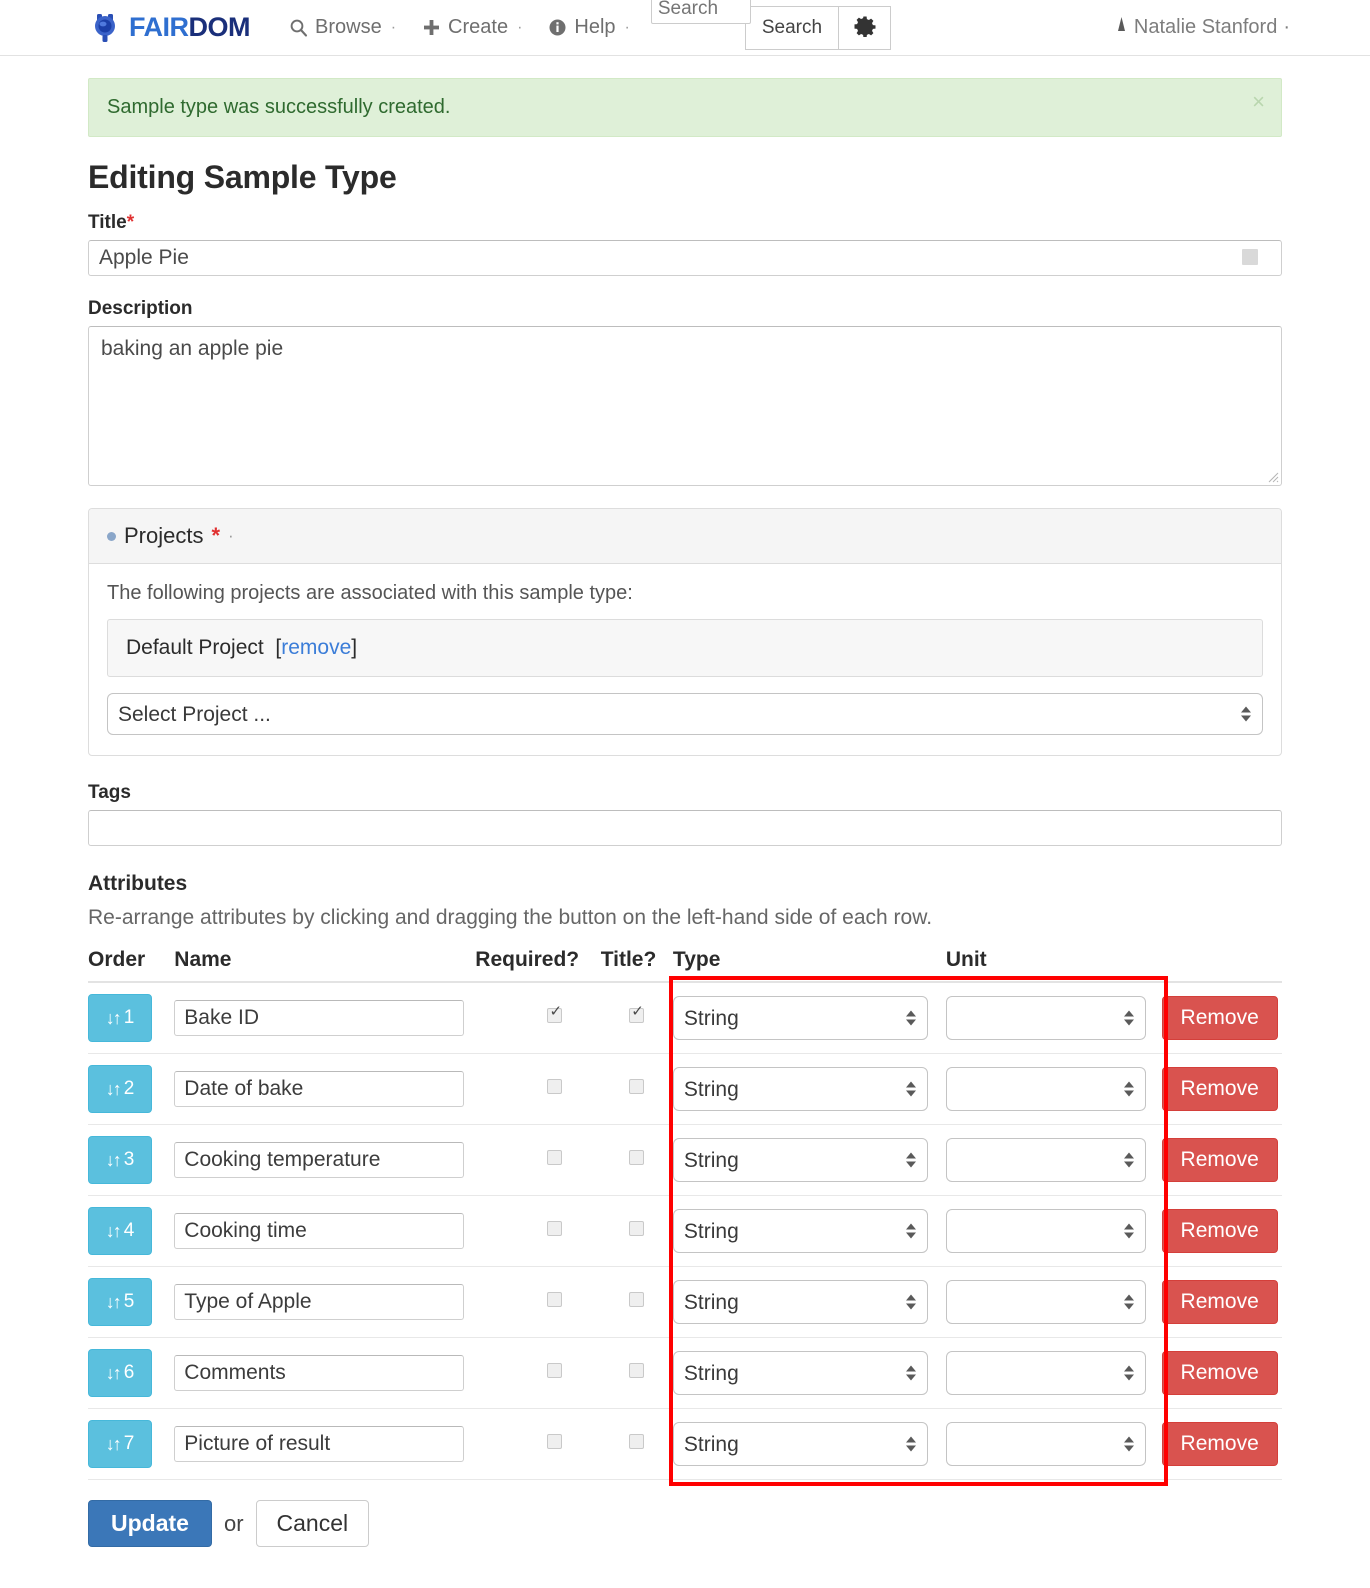  I want to click on search-area: Search, so click(771, 25).